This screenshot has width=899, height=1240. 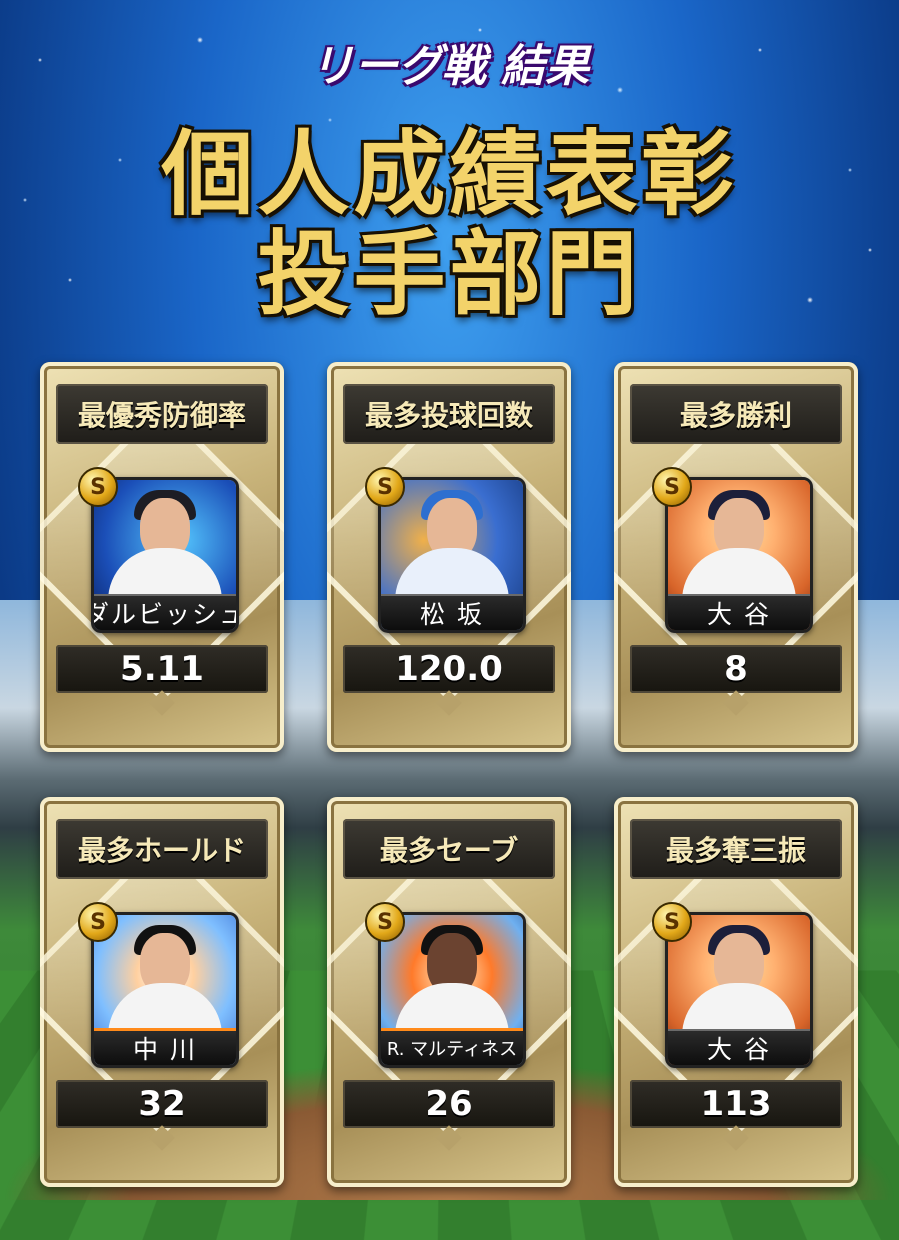 What do you see at coordinates (449, 66) in the screenshot?
I see `league-result-subtitle: リーグ戦 結果` at bounding box center [449, 66].